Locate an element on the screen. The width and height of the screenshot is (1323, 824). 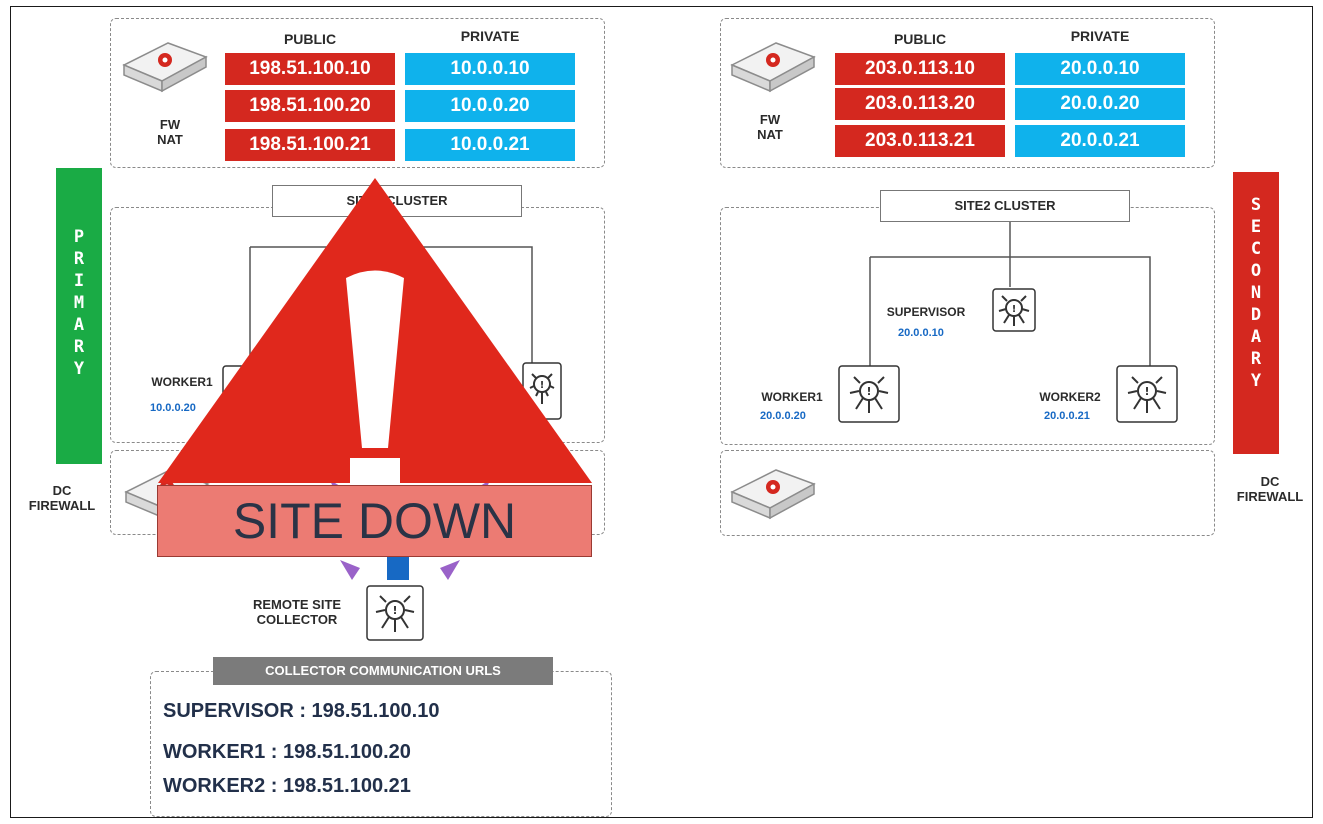
site2-cluster-title: SITE2 CLUSTER is located at coordinates (1005, 206).